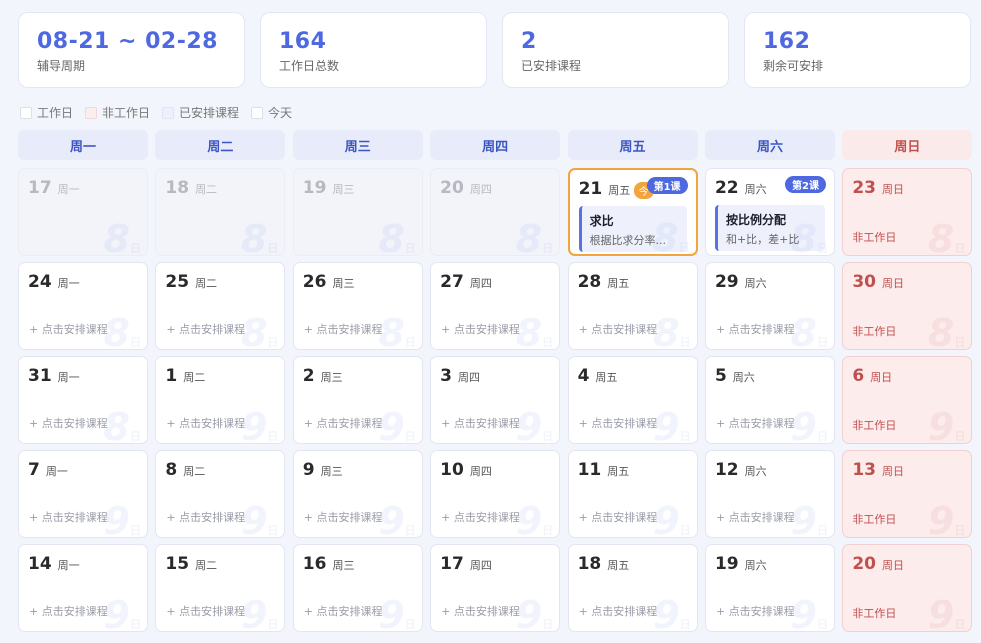 The height and width of the screenshot is (643, 981). I want to click on day-number: 13, so click(864, 470).